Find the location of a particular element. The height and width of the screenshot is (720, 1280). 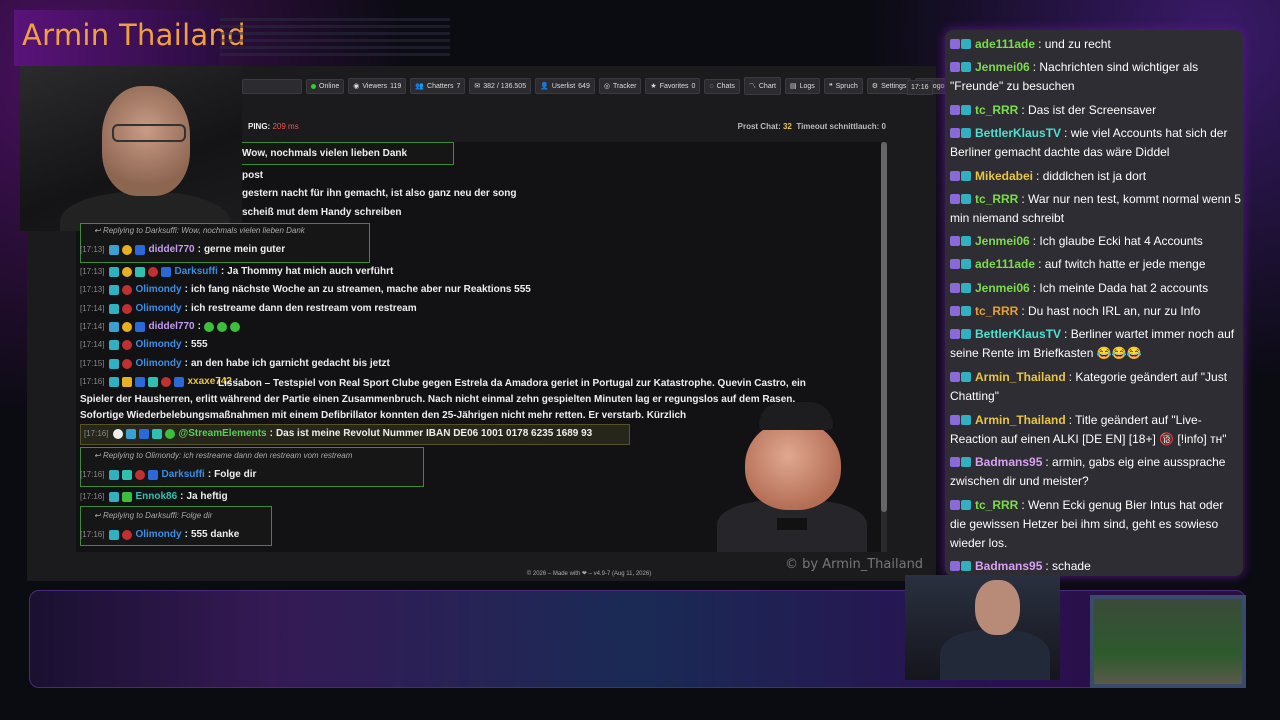

timeout-value: 0 is located at coordinates (883, 126).